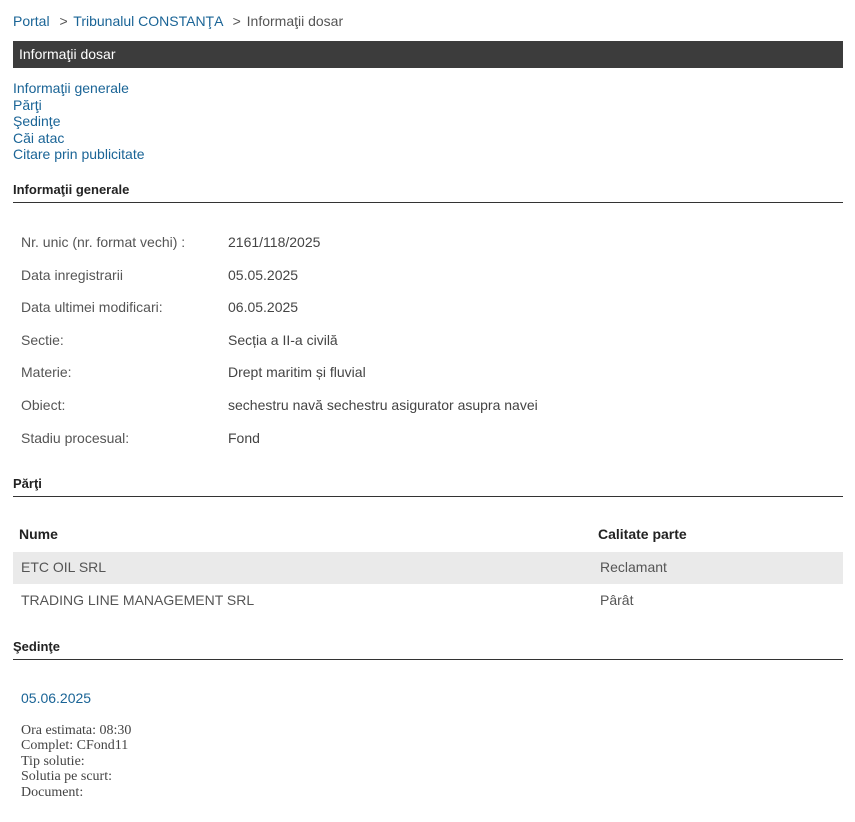  I want to click on info-value-registration-date: 05.05.2025, so click(263, 274).